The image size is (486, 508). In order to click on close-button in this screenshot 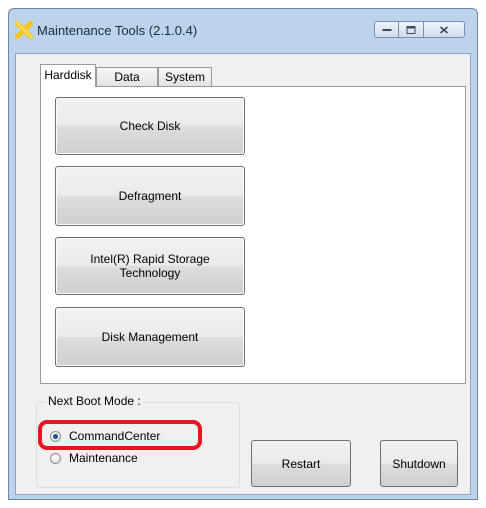, I will do `click(444, 29)`.